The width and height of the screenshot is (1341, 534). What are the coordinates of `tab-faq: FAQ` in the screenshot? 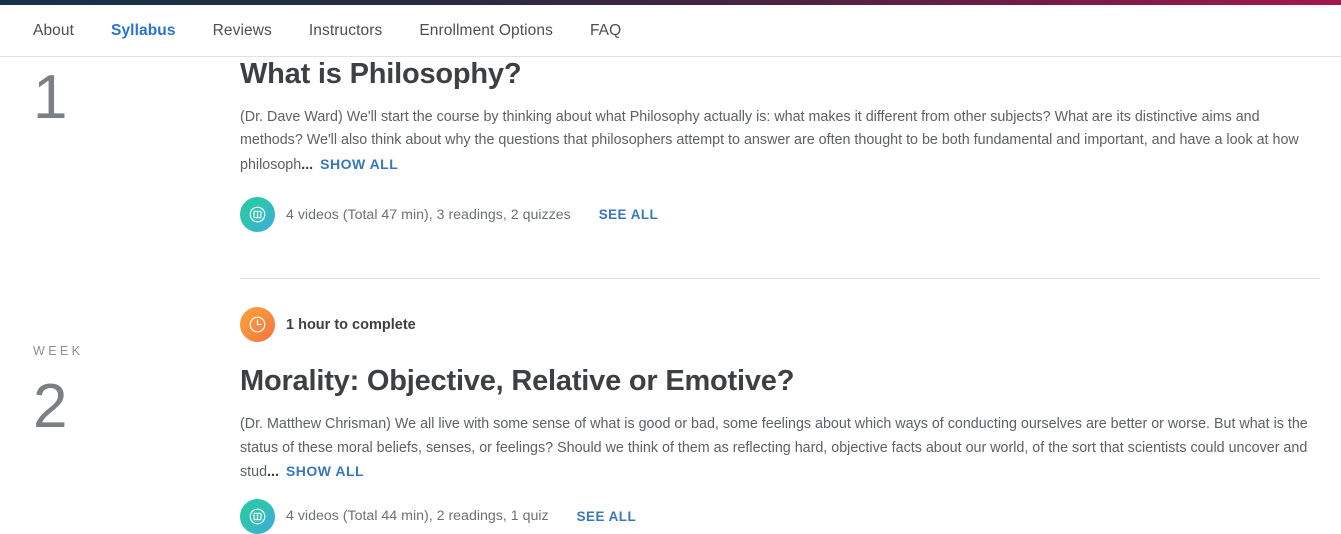 It's located at (605, 31).